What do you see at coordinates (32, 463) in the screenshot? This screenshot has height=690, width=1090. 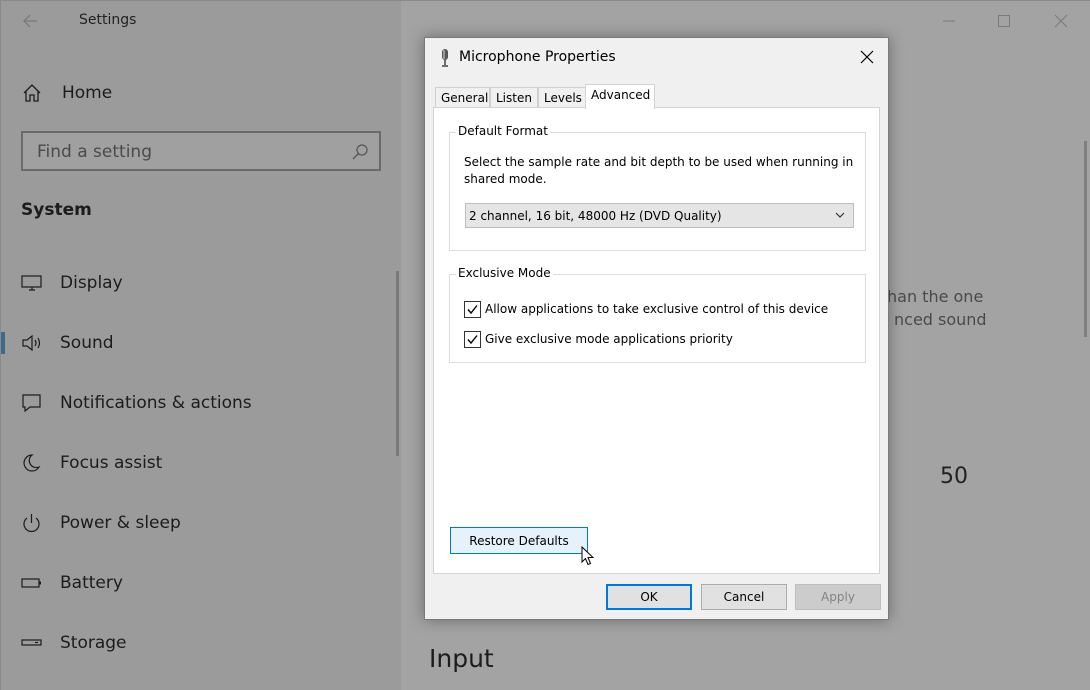 I see `moon-icon` at bounding box center [32, 463].